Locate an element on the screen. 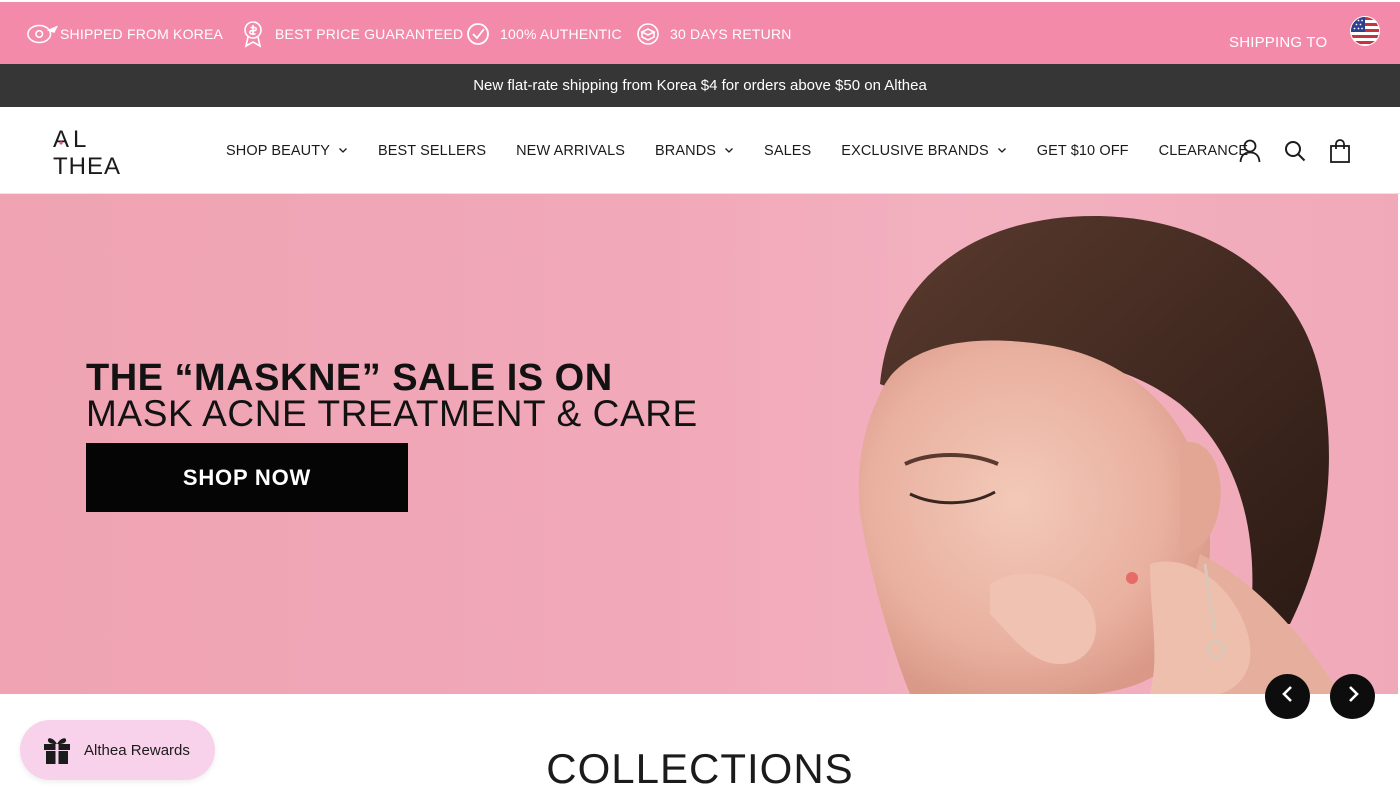 This screenshot has height=800, width=1400. nav-new-arrivals: NEW ARRIVALS is located at coordinates (570, 151).